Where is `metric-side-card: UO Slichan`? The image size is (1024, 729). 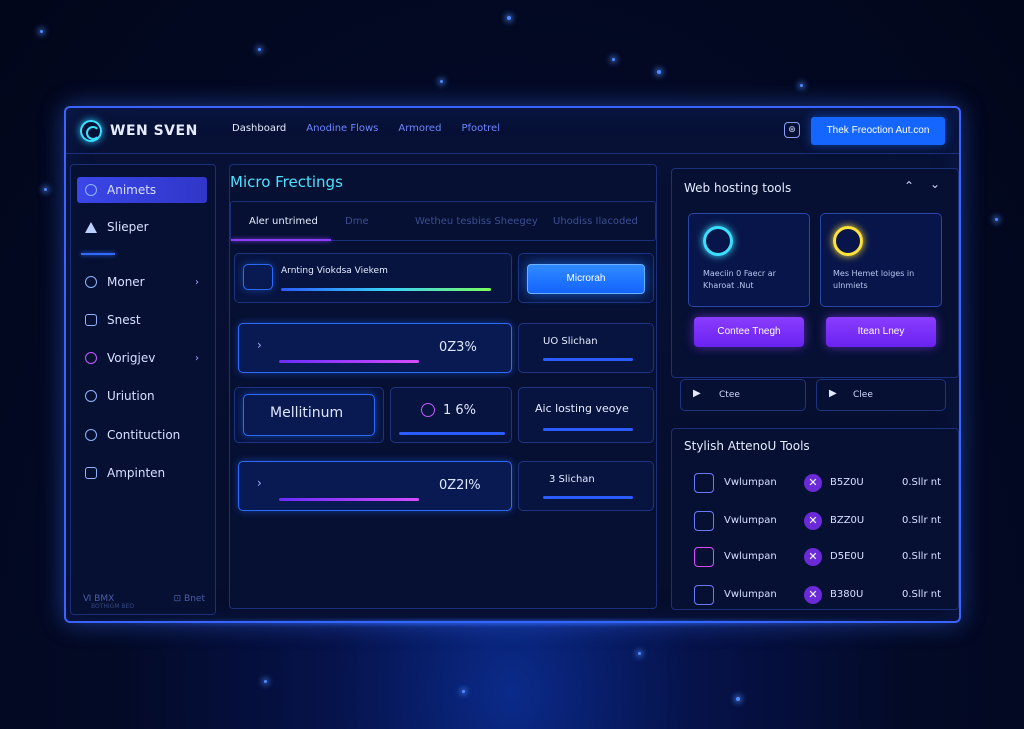
metric-side-card: UO Slichan is located at coordinates (586, 348).